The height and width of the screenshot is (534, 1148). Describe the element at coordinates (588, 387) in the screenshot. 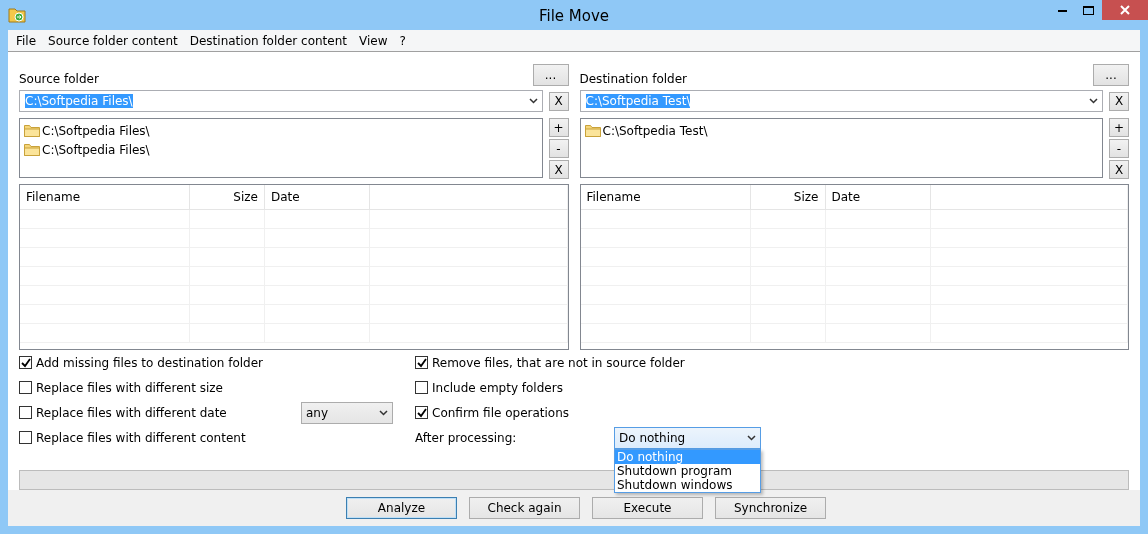

I see `checkbox-option: Include empty folders` at that location.